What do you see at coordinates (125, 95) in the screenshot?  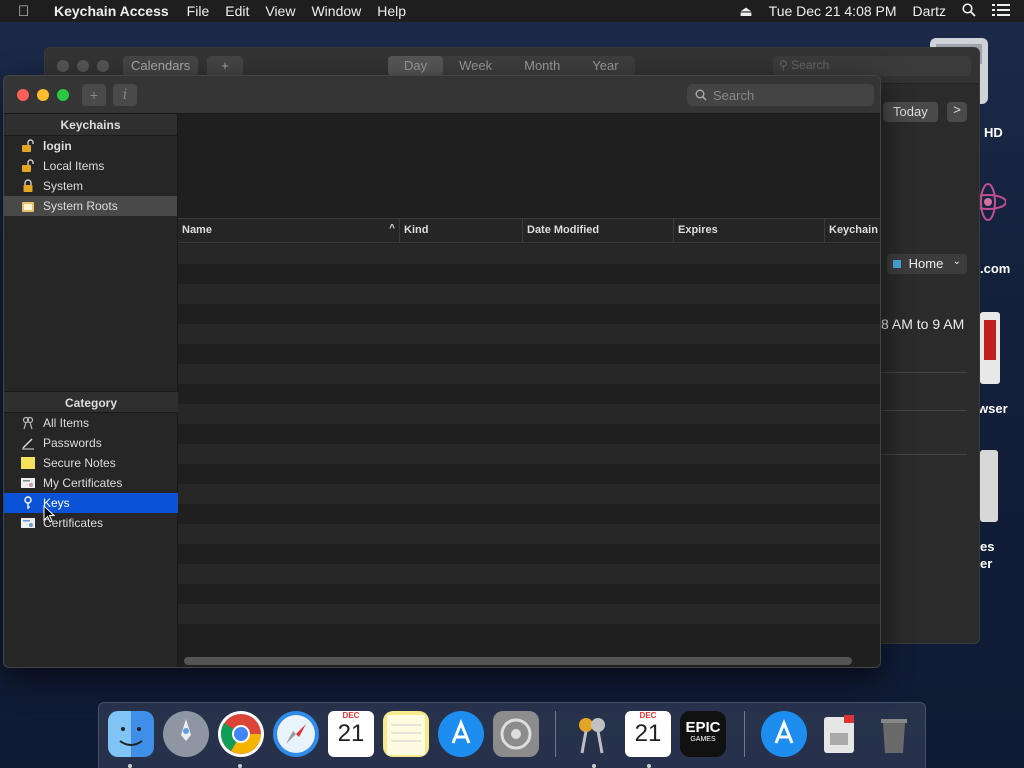 I see `info-button: i` at bounding box center [125, 95].